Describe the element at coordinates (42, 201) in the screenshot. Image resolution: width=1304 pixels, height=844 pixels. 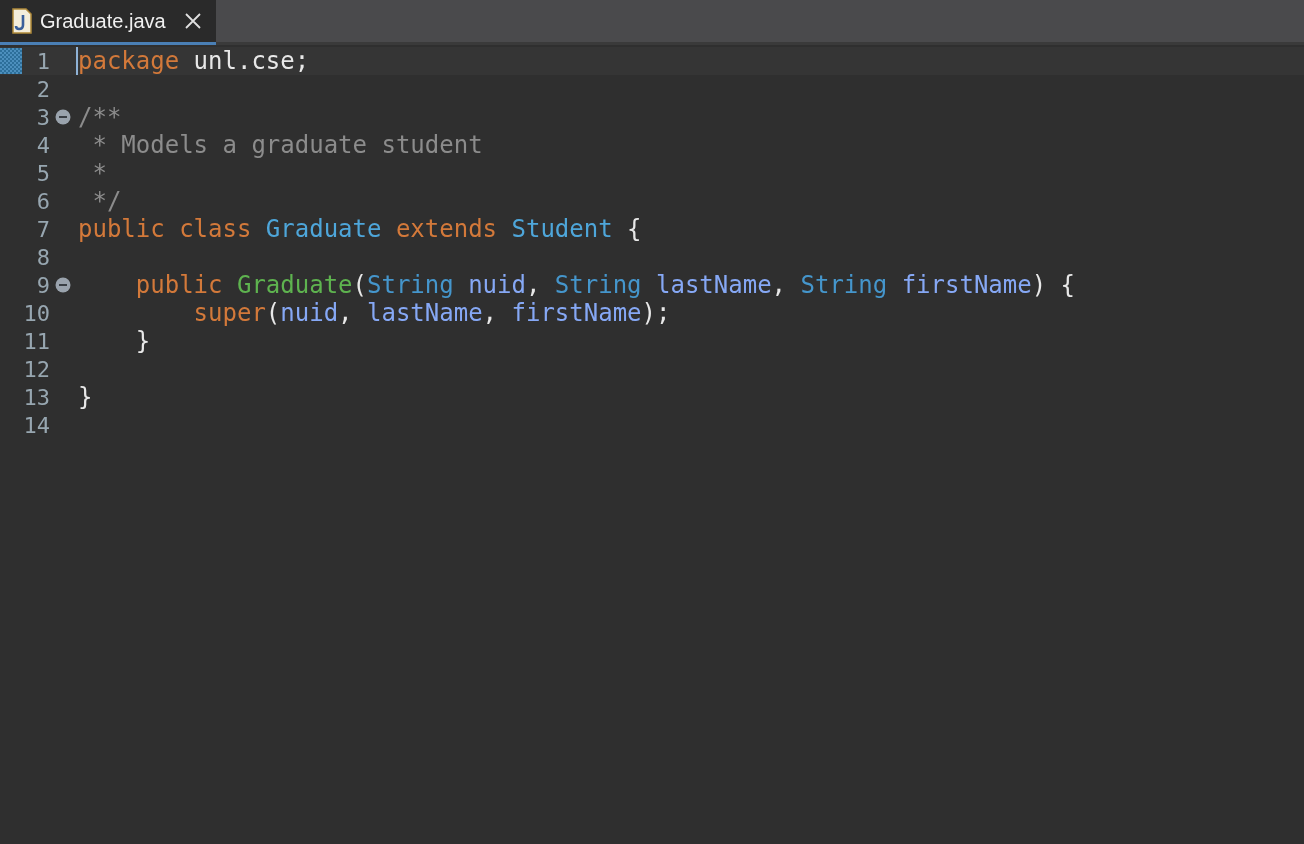
I see `line-number: 6` at that location.